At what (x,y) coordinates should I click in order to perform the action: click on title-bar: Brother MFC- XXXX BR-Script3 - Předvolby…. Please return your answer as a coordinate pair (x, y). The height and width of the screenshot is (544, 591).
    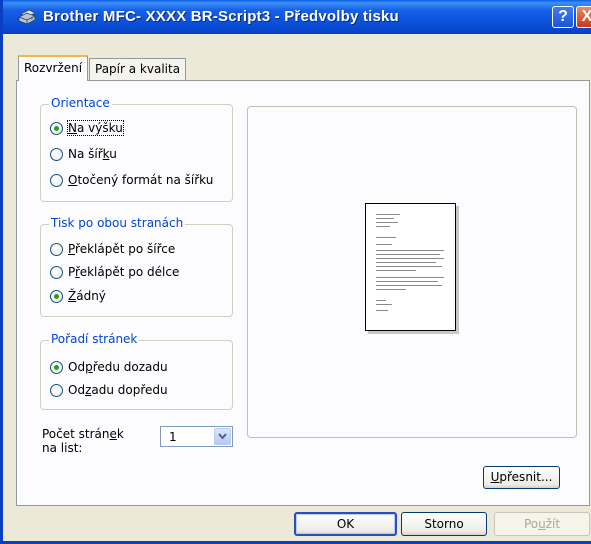
    Looking at the image, I should click on (297, 17).